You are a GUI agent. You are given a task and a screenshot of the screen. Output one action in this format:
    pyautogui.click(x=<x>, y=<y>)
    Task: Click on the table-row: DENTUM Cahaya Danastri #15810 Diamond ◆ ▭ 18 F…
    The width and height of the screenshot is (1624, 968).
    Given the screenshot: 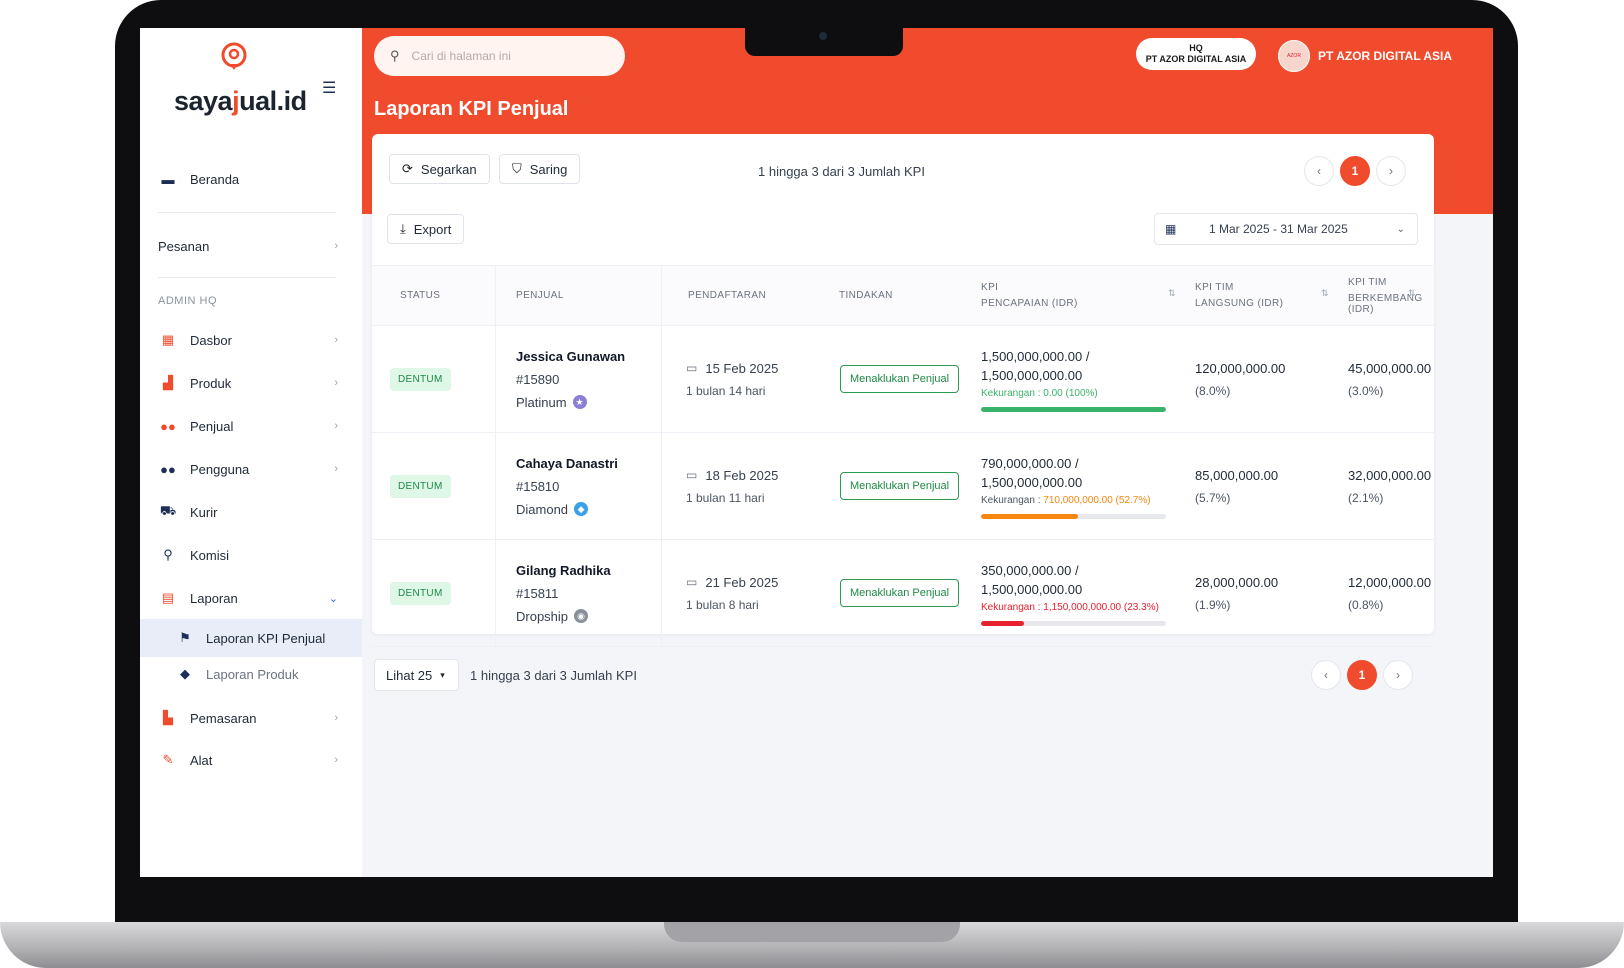 What is the action you would take?
    pyautogui.click(x=903, y=486)
    